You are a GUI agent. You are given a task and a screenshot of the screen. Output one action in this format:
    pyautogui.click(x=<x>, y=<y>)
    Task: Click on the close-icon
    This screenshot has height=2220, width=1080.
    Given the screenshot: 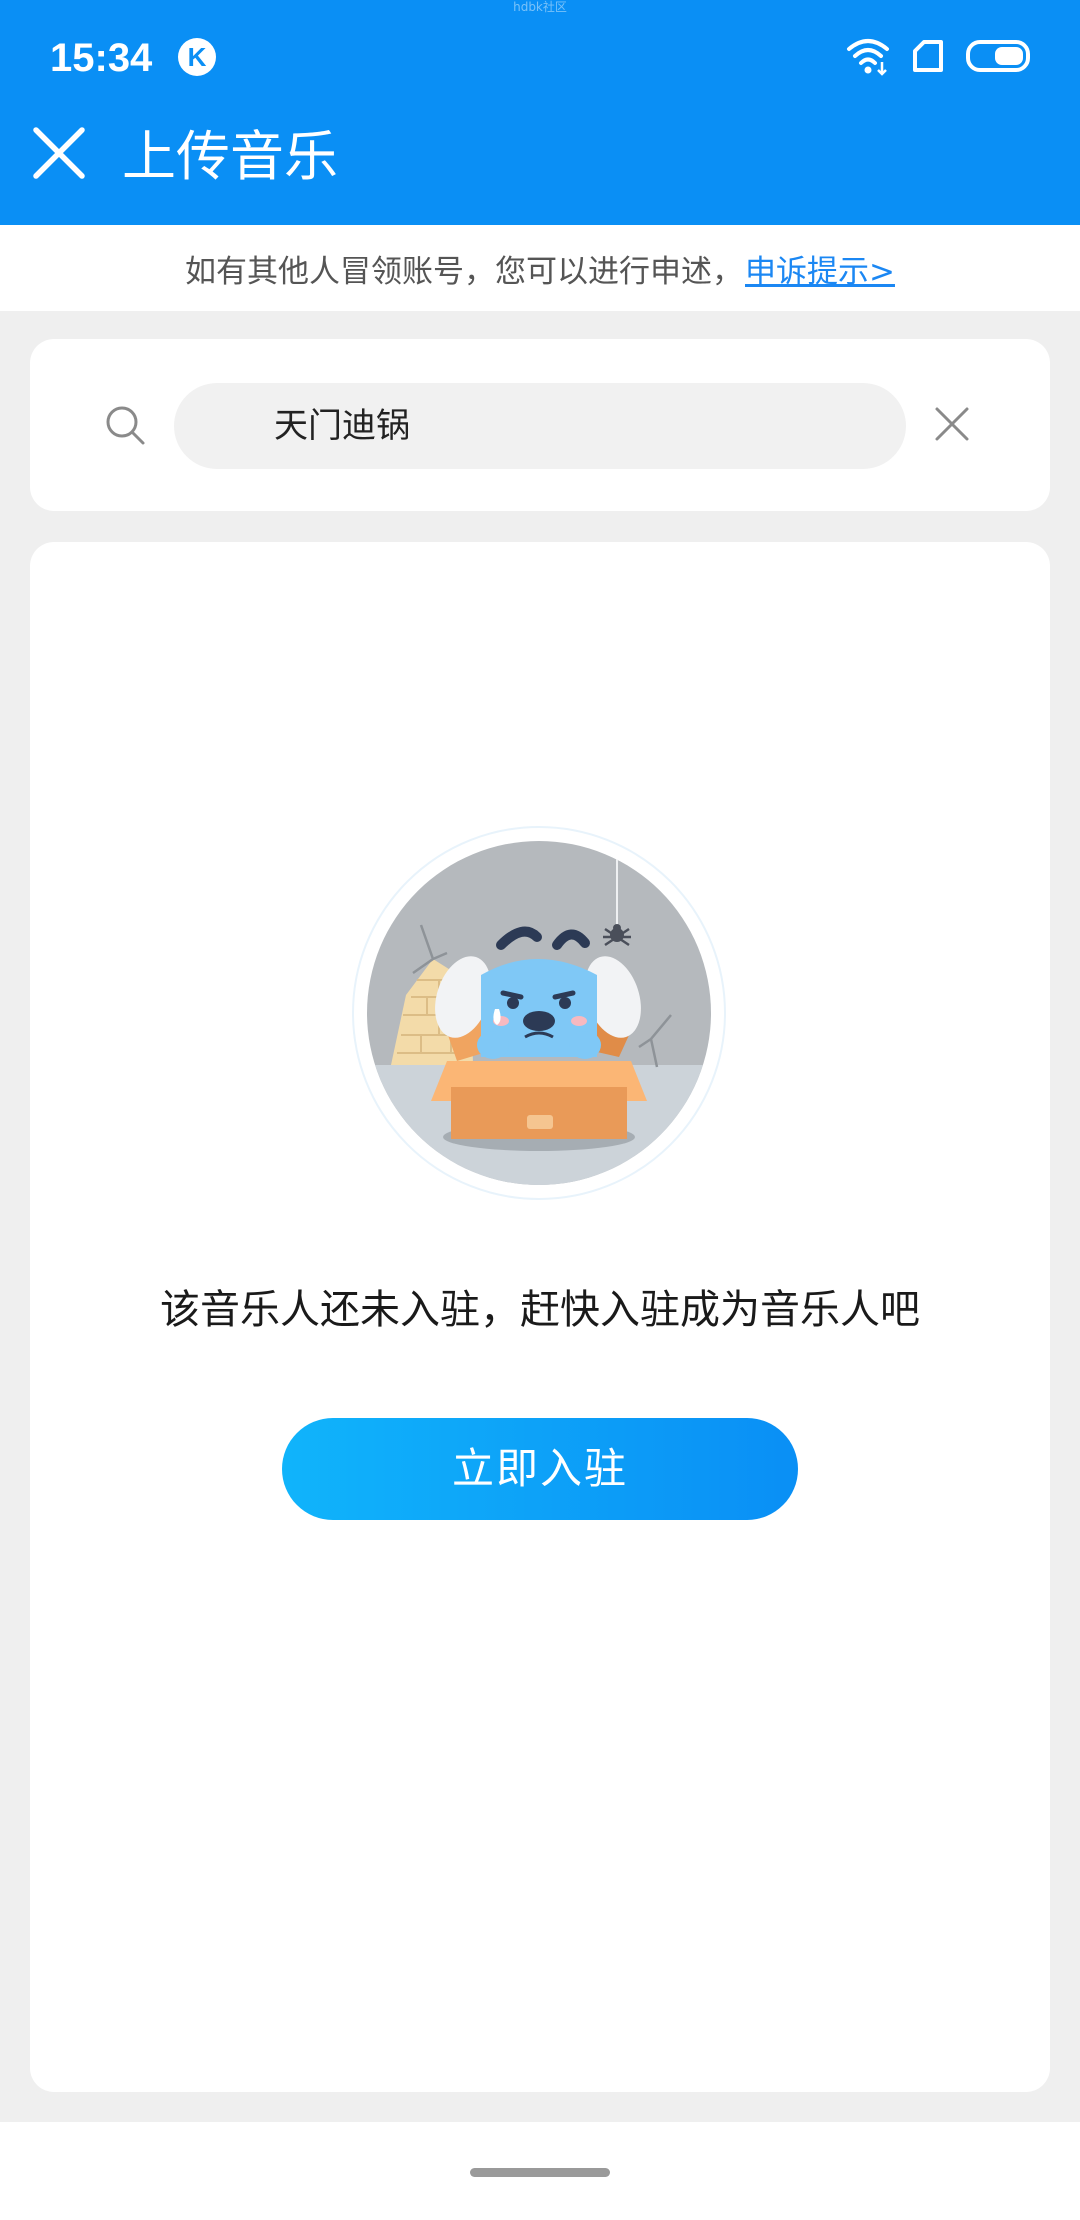 What is the action you would take?
    pyautogui.click(x=59, y=153)
    